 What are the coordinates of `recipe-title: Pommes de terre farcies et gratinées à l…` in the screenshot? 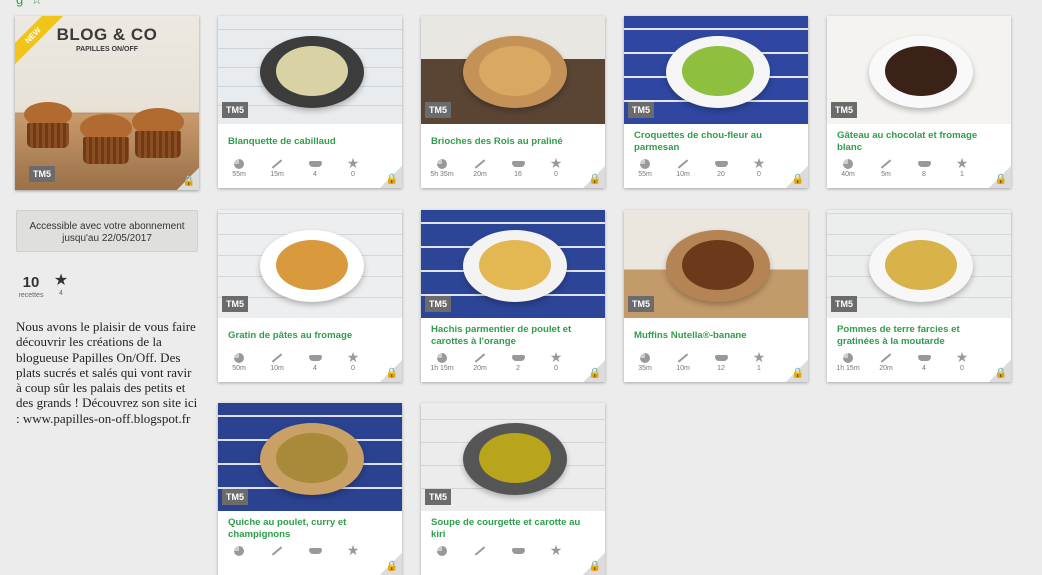 It's located at (917, 336).